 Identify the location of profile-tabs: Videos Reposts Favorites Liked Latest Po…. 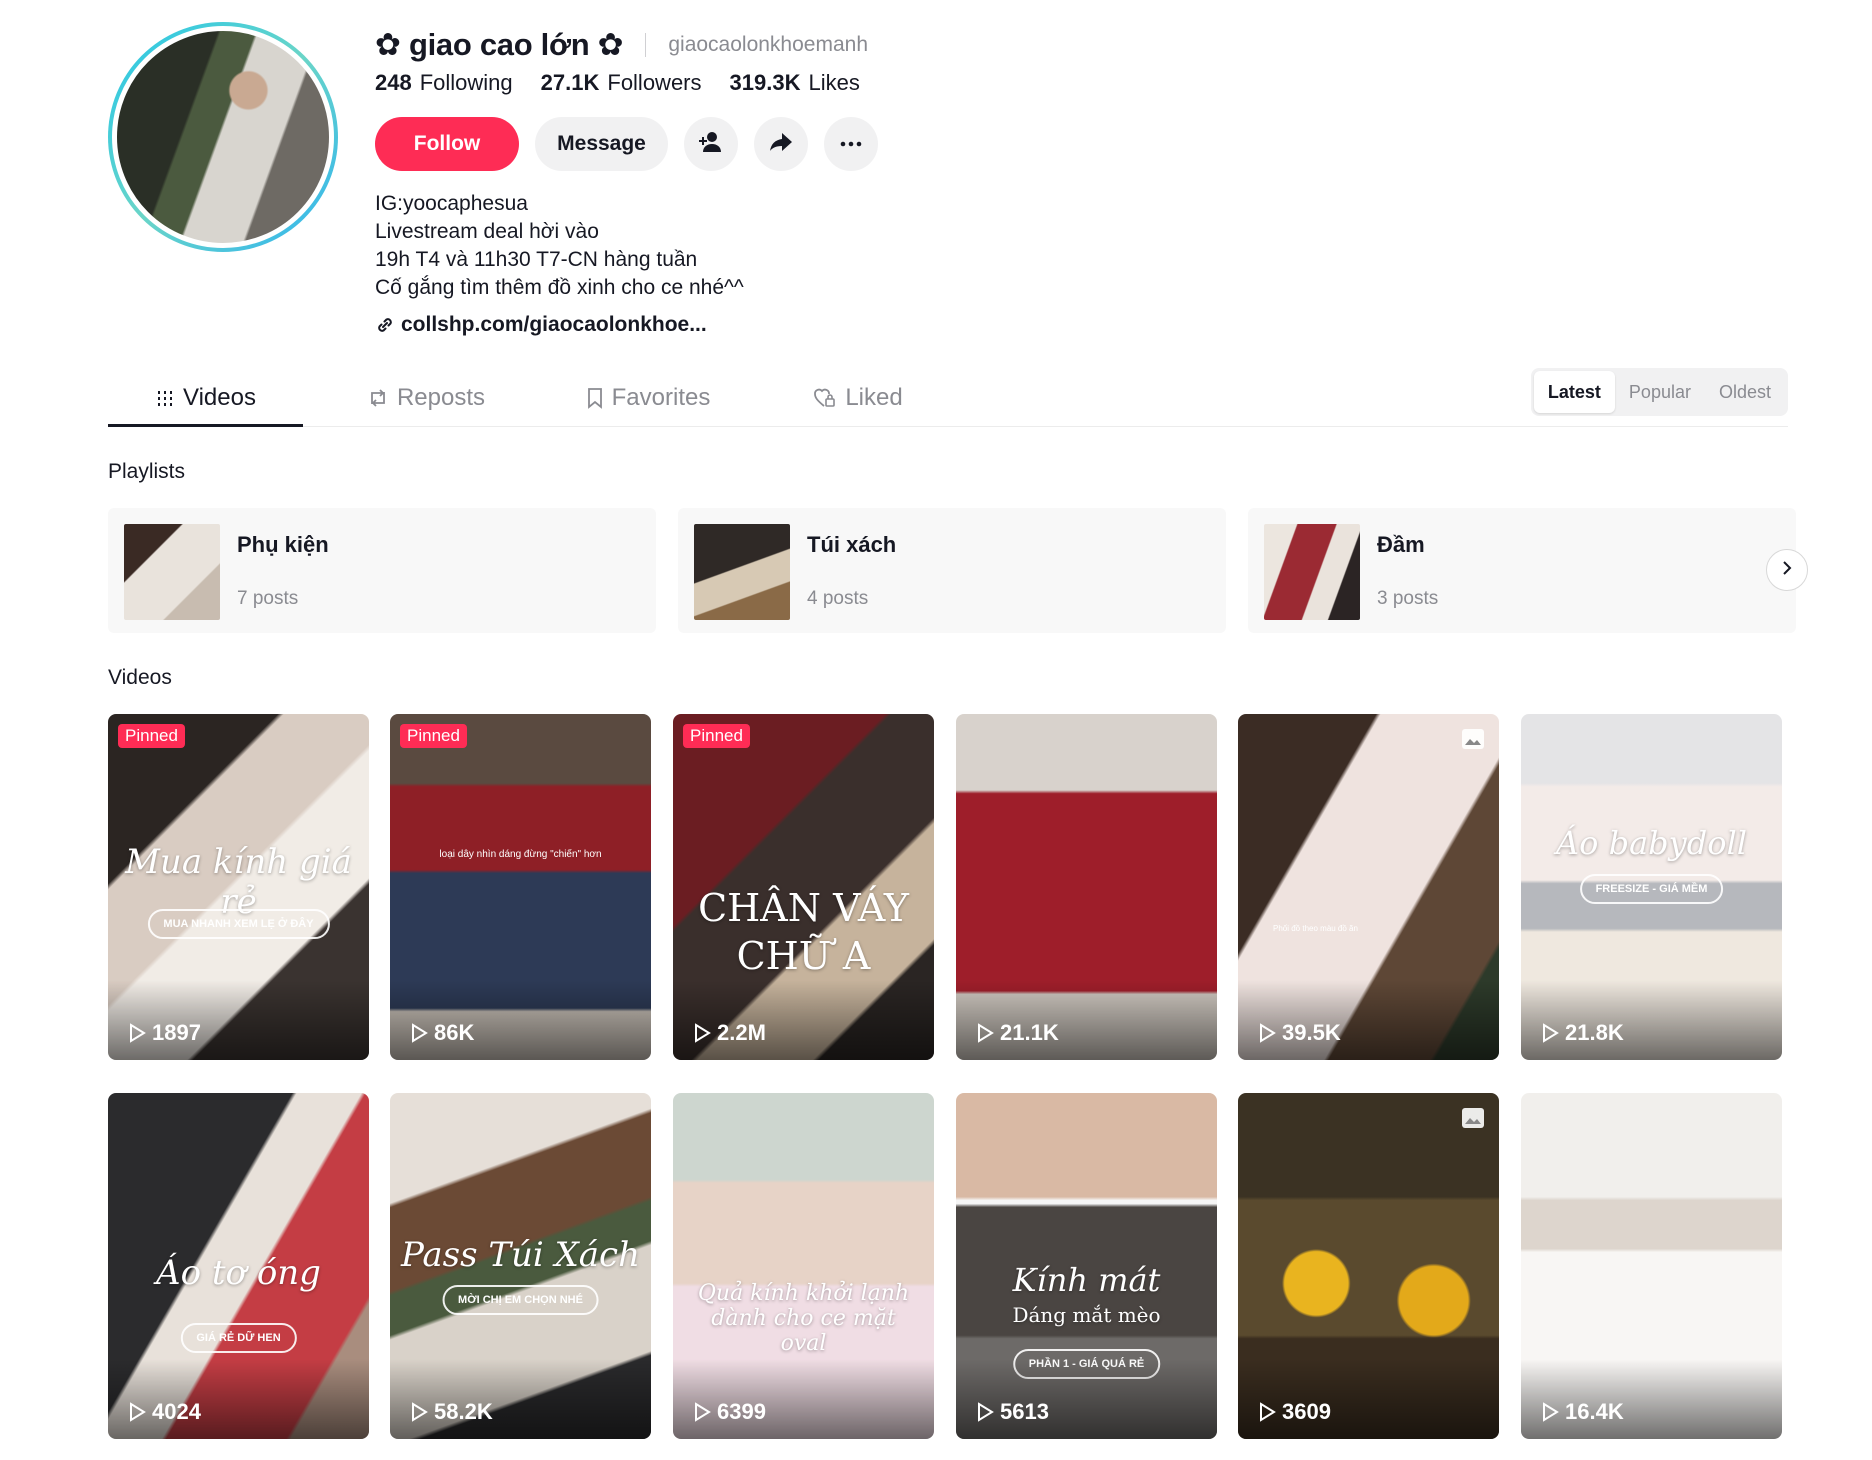
(948, 397).